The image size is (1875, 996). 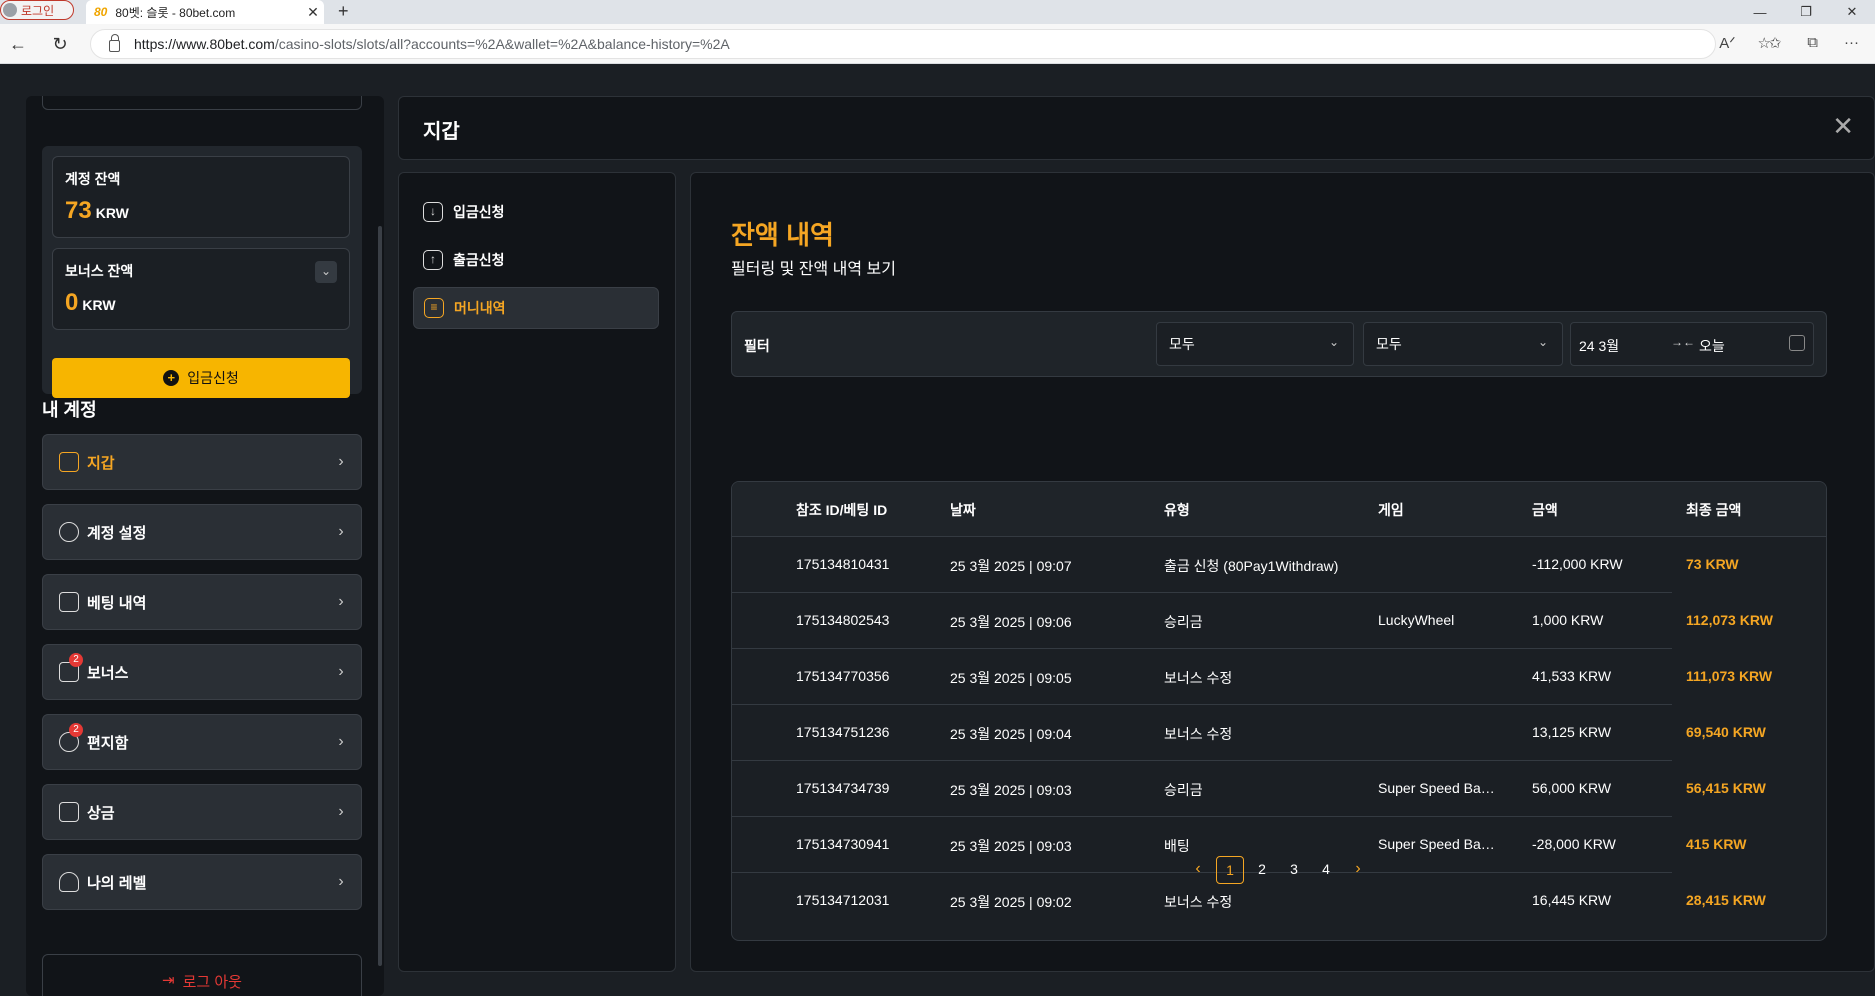 I want to click on my-account-title: 내 계정, so click(x=69, y=410).